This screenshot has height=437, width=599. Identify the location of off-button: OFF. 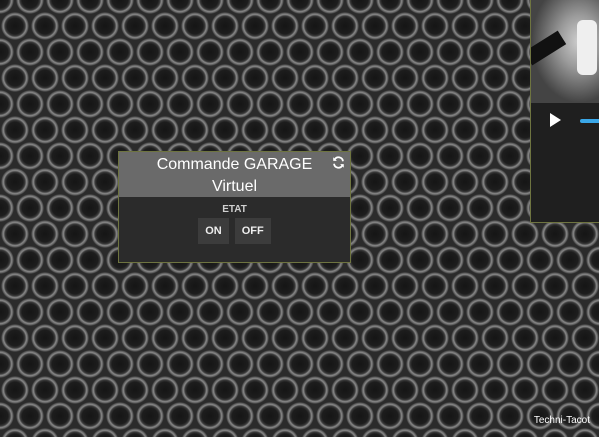
(252, 231).